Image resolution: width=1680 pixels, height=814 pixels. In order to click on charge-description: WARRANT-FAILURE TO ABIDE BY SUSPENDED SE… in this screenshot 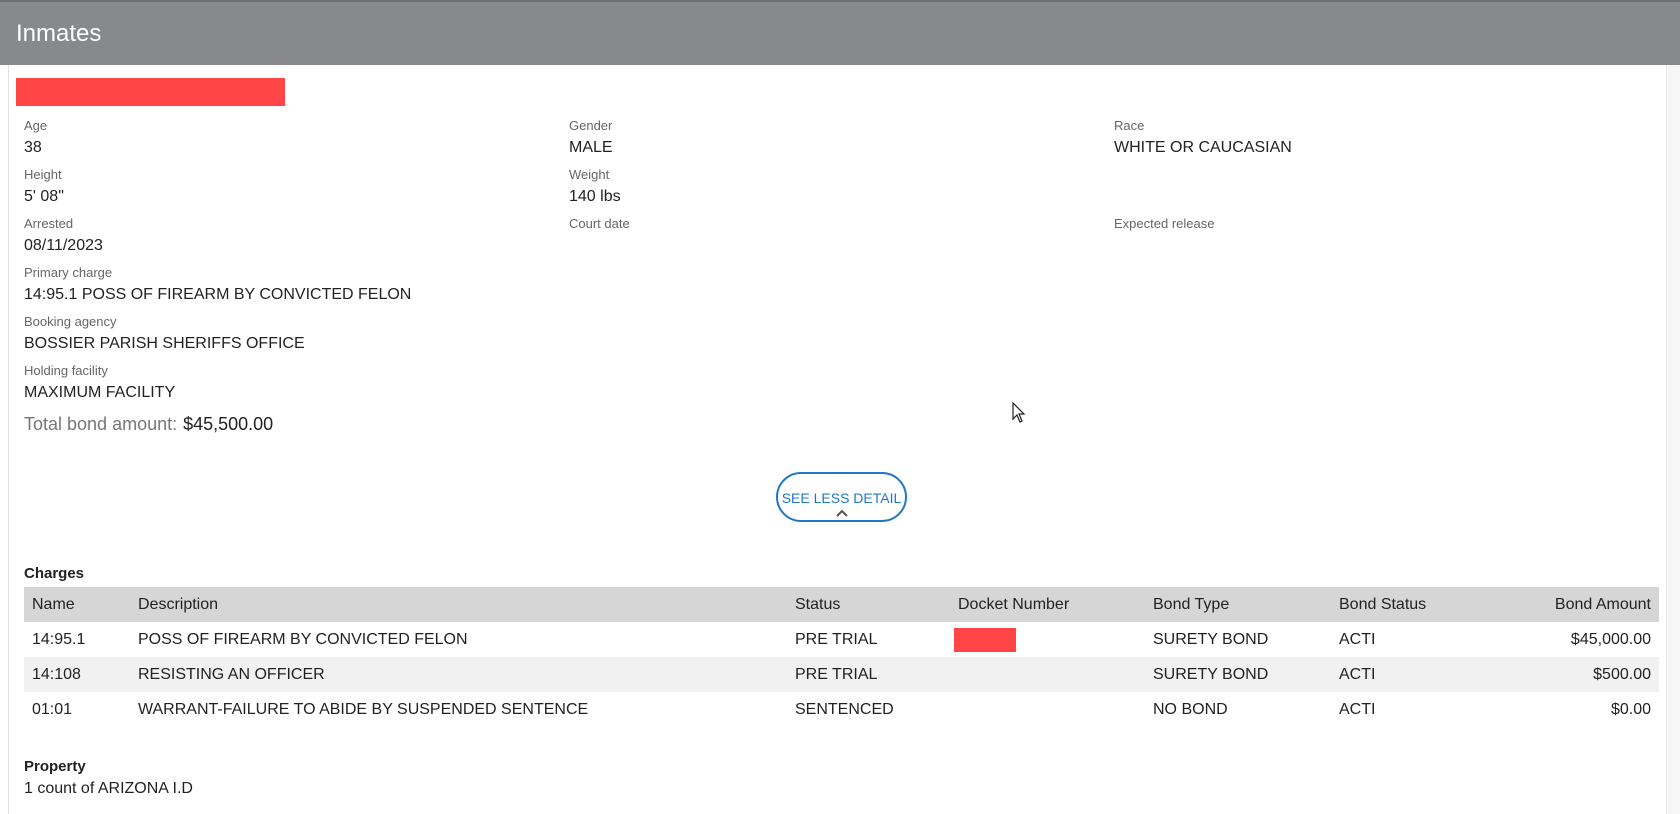, I will do `click(363, 709)`.